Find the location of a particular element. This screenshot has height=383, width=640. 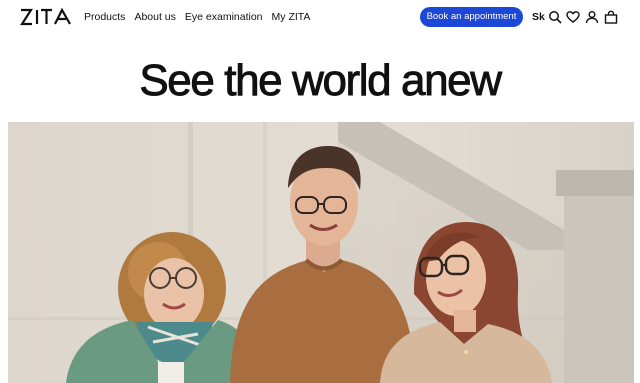

book-appointment-button: Book an appointment is located at coordinates (471, 17).